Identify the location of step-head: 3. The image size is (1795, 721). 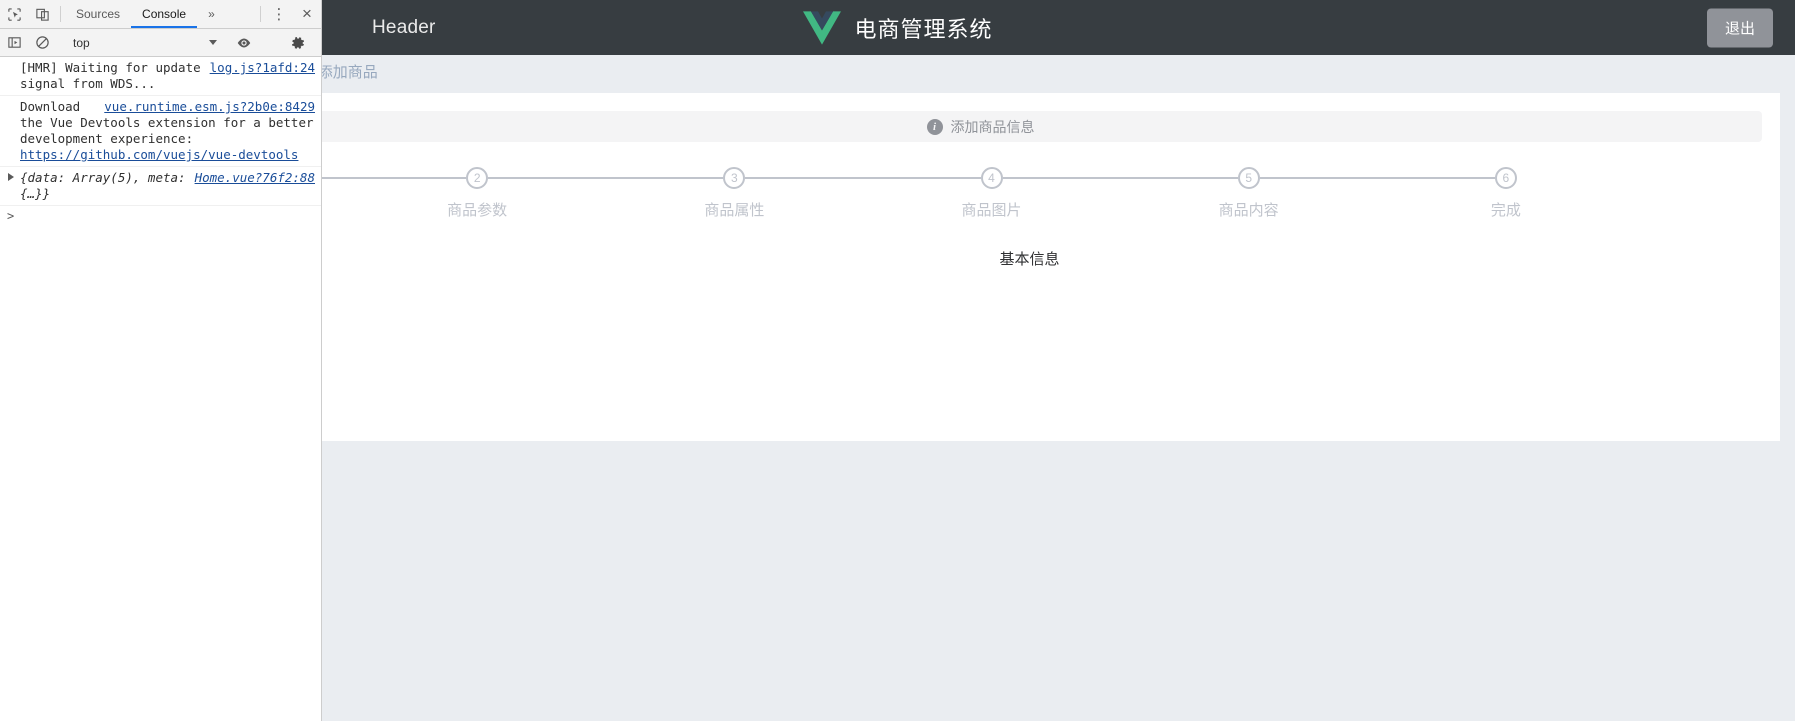
(852, 178).